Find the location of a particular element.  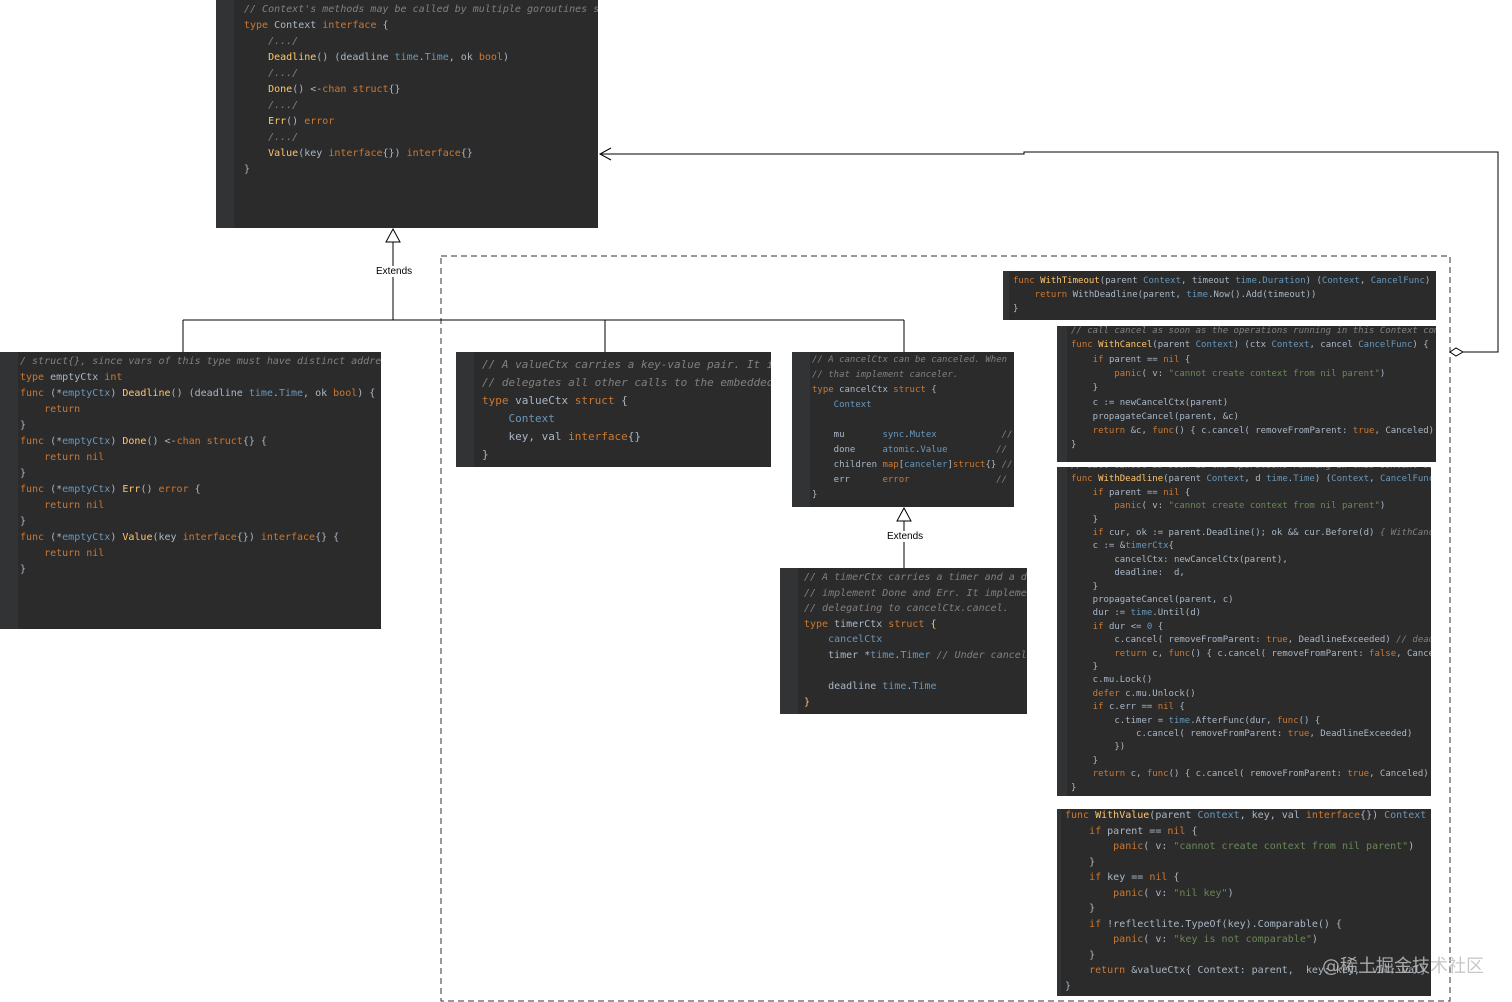

code-line: propagateCancel(parent, c) is located at coordinates (1152, 600).